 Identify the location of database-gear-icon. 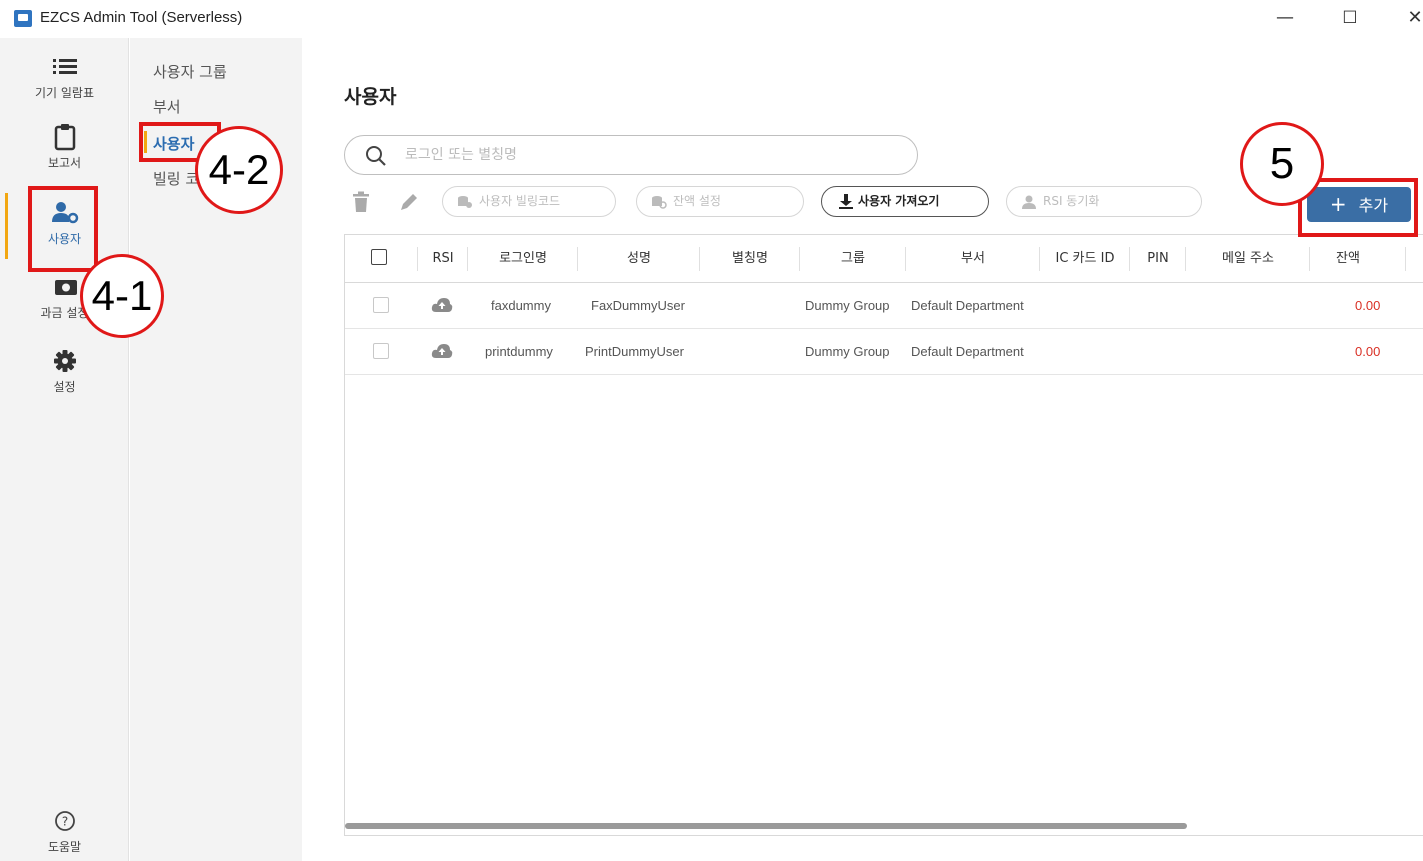
(659, 202).